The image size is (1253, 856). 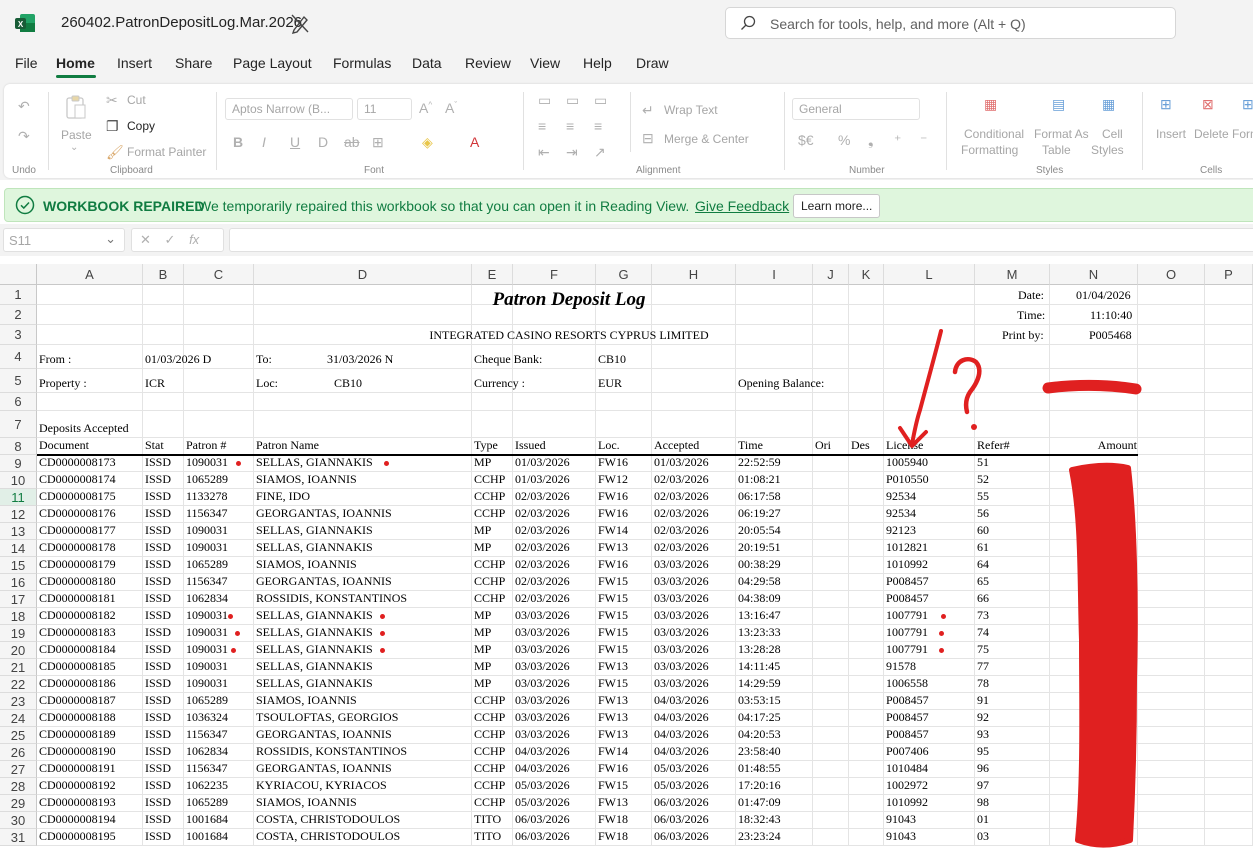 What do you see at coordinates (1211, 134) in the screenshot?
I see `delete-cells-label: Delete` at bounding box center [1211, 134].